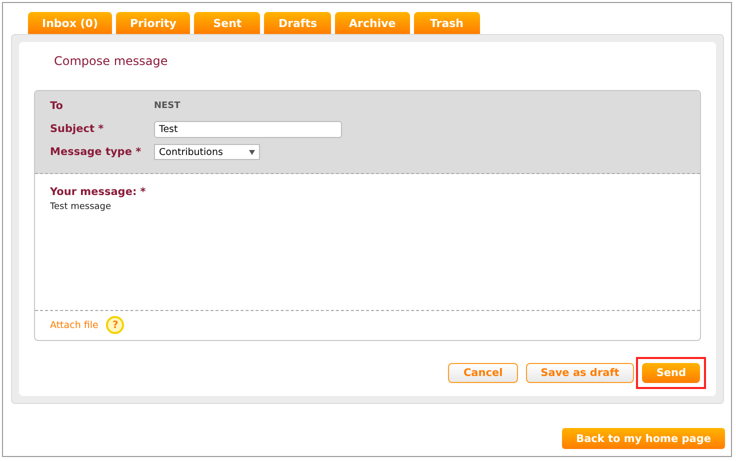 The height and width of the screenshot is (461, 736). Describe the element at coordinates (98, 192) in the screenshot. I see `message-label: Your message: *` at that location.